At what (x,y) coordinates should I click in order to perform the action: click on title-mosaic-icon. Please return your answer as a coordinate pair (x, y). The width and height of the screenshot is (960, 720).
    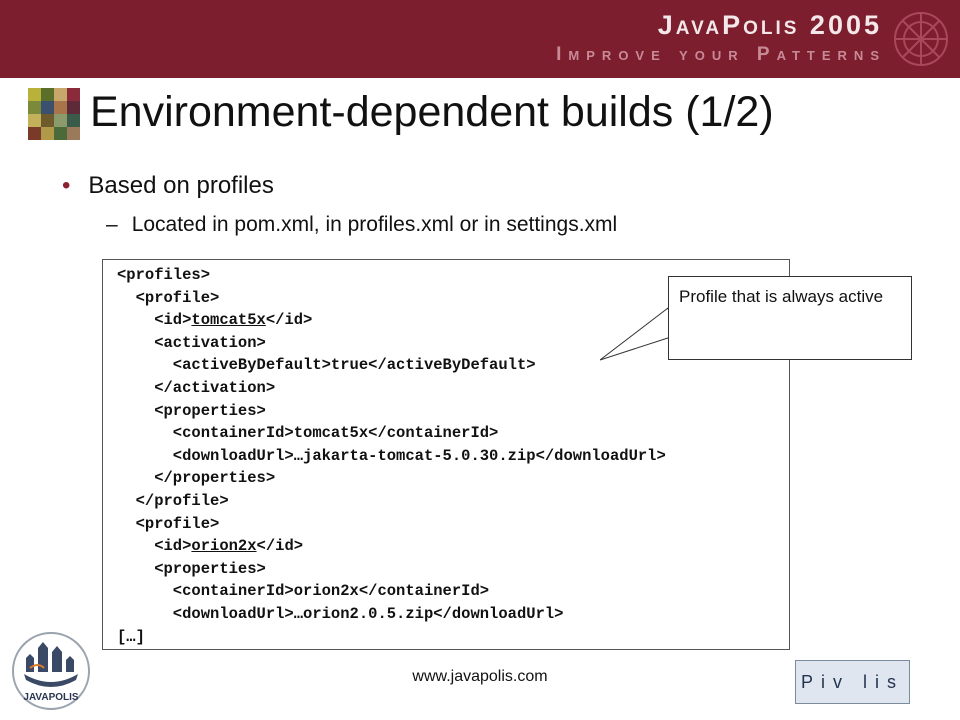
    Looking at the image, I should click on (54, 114).